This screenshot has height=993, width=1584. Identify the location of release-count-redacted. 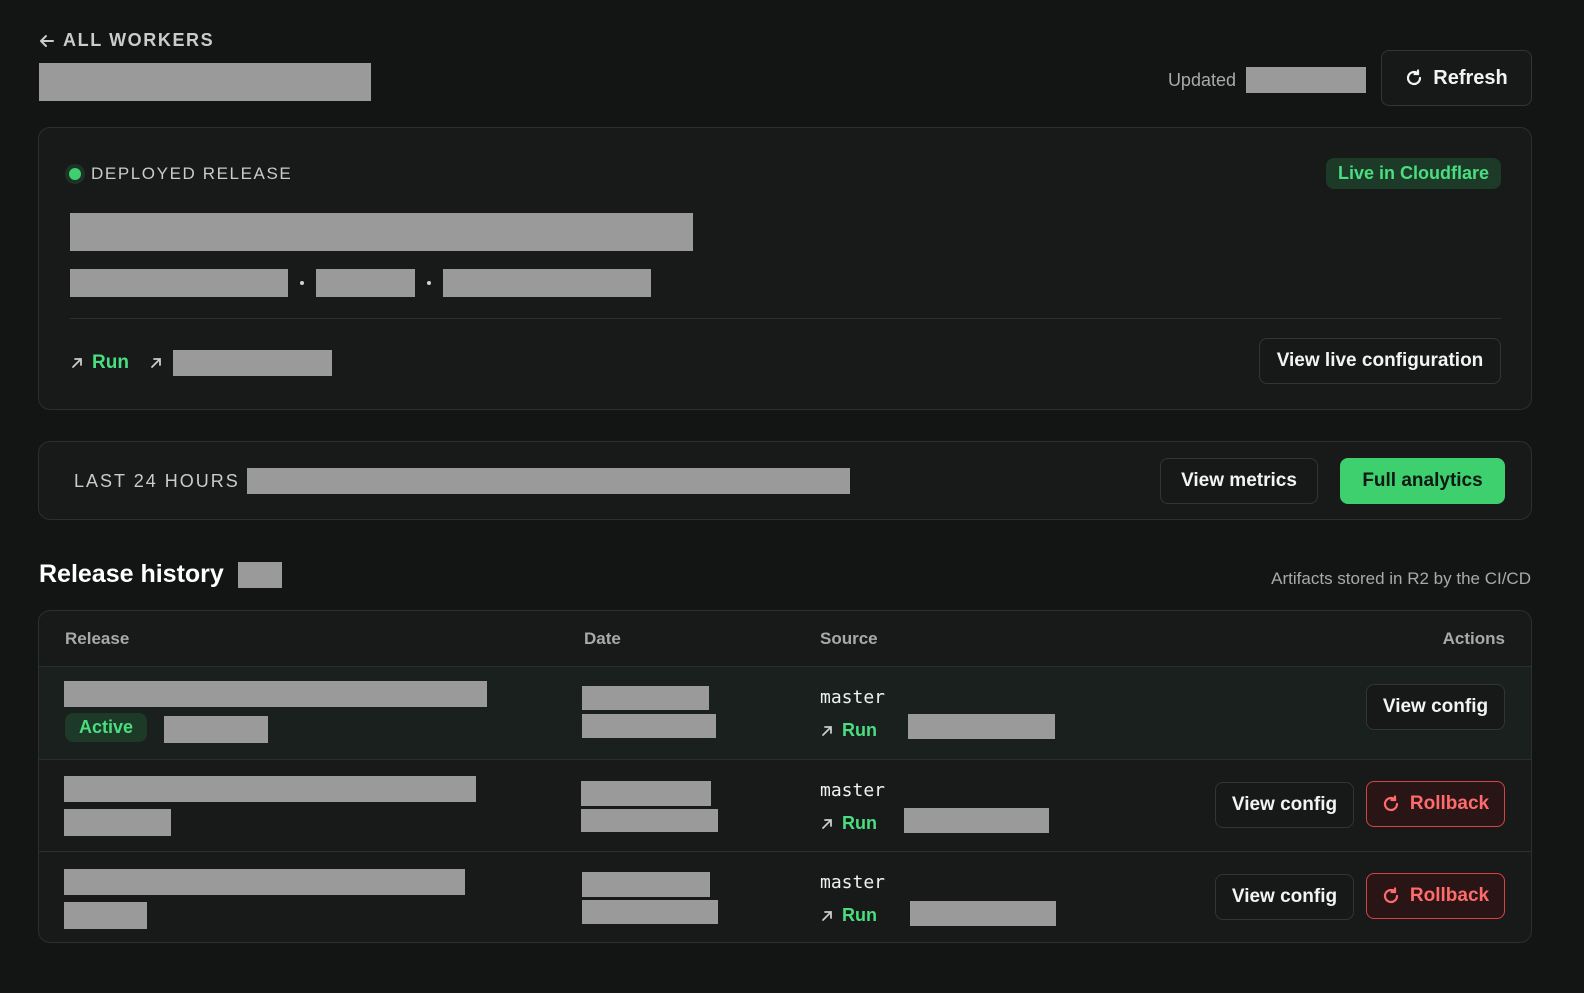
(259, 574).